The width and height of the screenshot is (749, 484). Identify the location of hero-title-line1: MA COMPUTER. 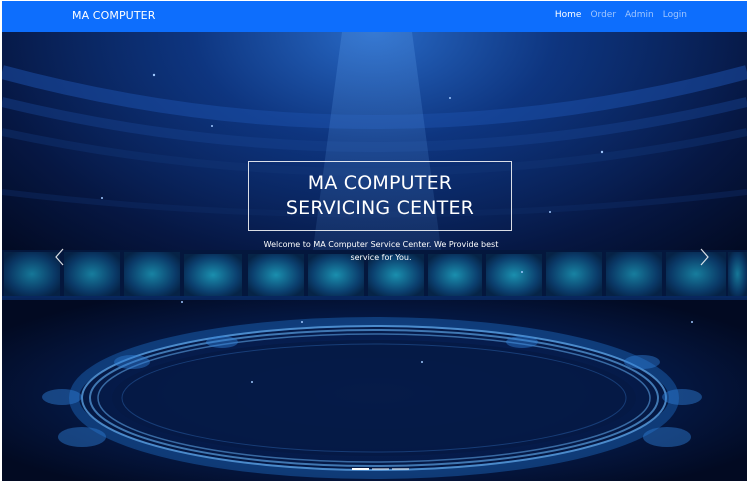
(380, 183).